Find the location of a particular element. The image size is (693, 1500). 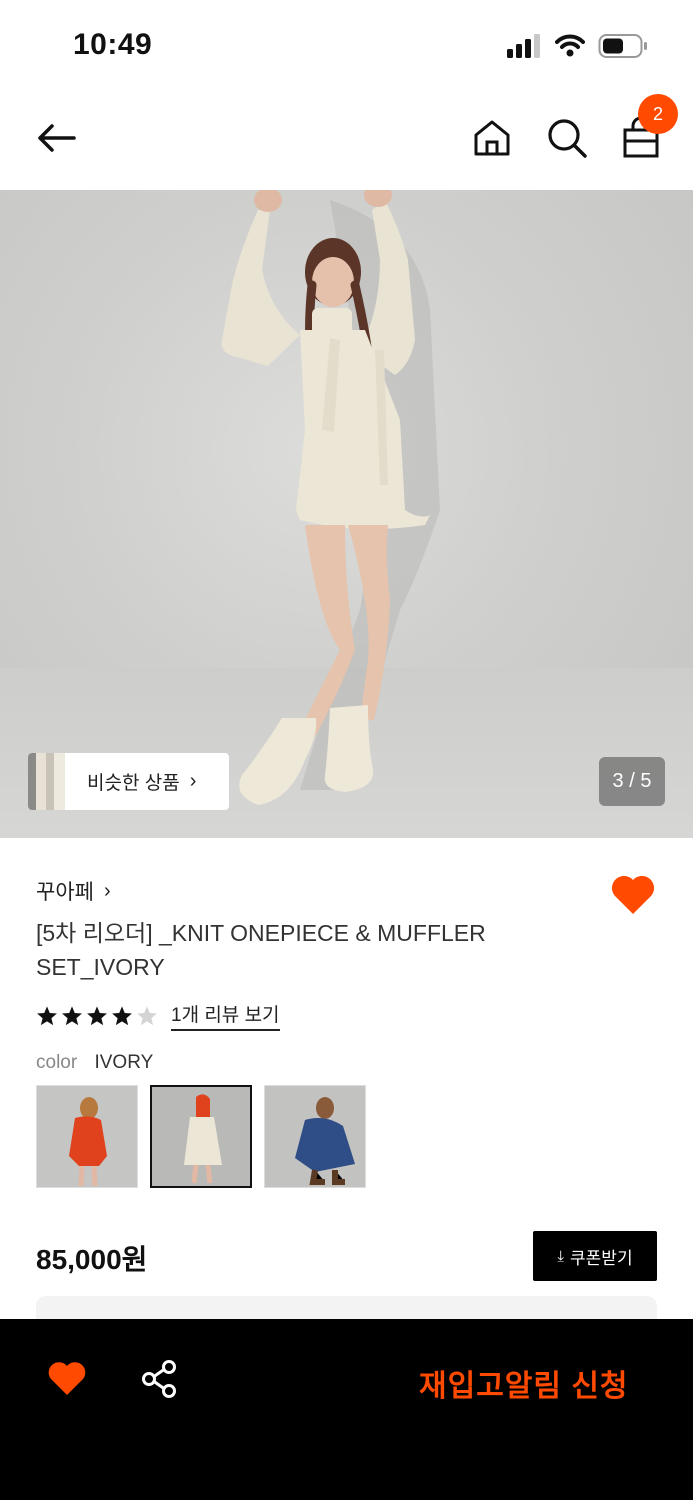

swatch-ivory is located at coordinates (201, 1136).